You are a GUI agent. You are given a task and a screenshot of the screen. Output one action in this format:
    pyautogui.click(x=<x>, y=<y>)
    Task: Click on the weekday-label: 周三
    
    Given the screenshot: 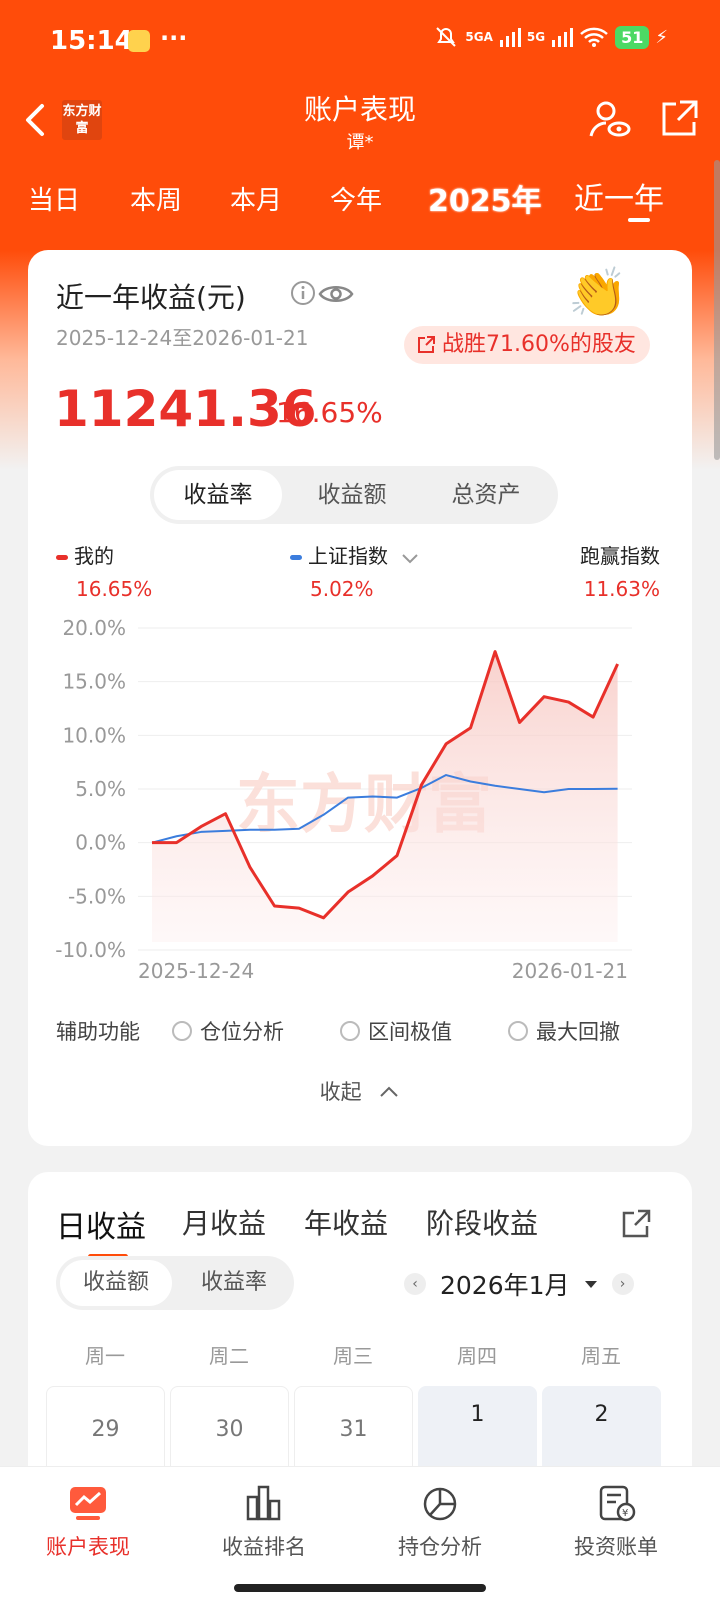 What is the action you would take?
    pyautogui.click(x=353, y=1356)
    